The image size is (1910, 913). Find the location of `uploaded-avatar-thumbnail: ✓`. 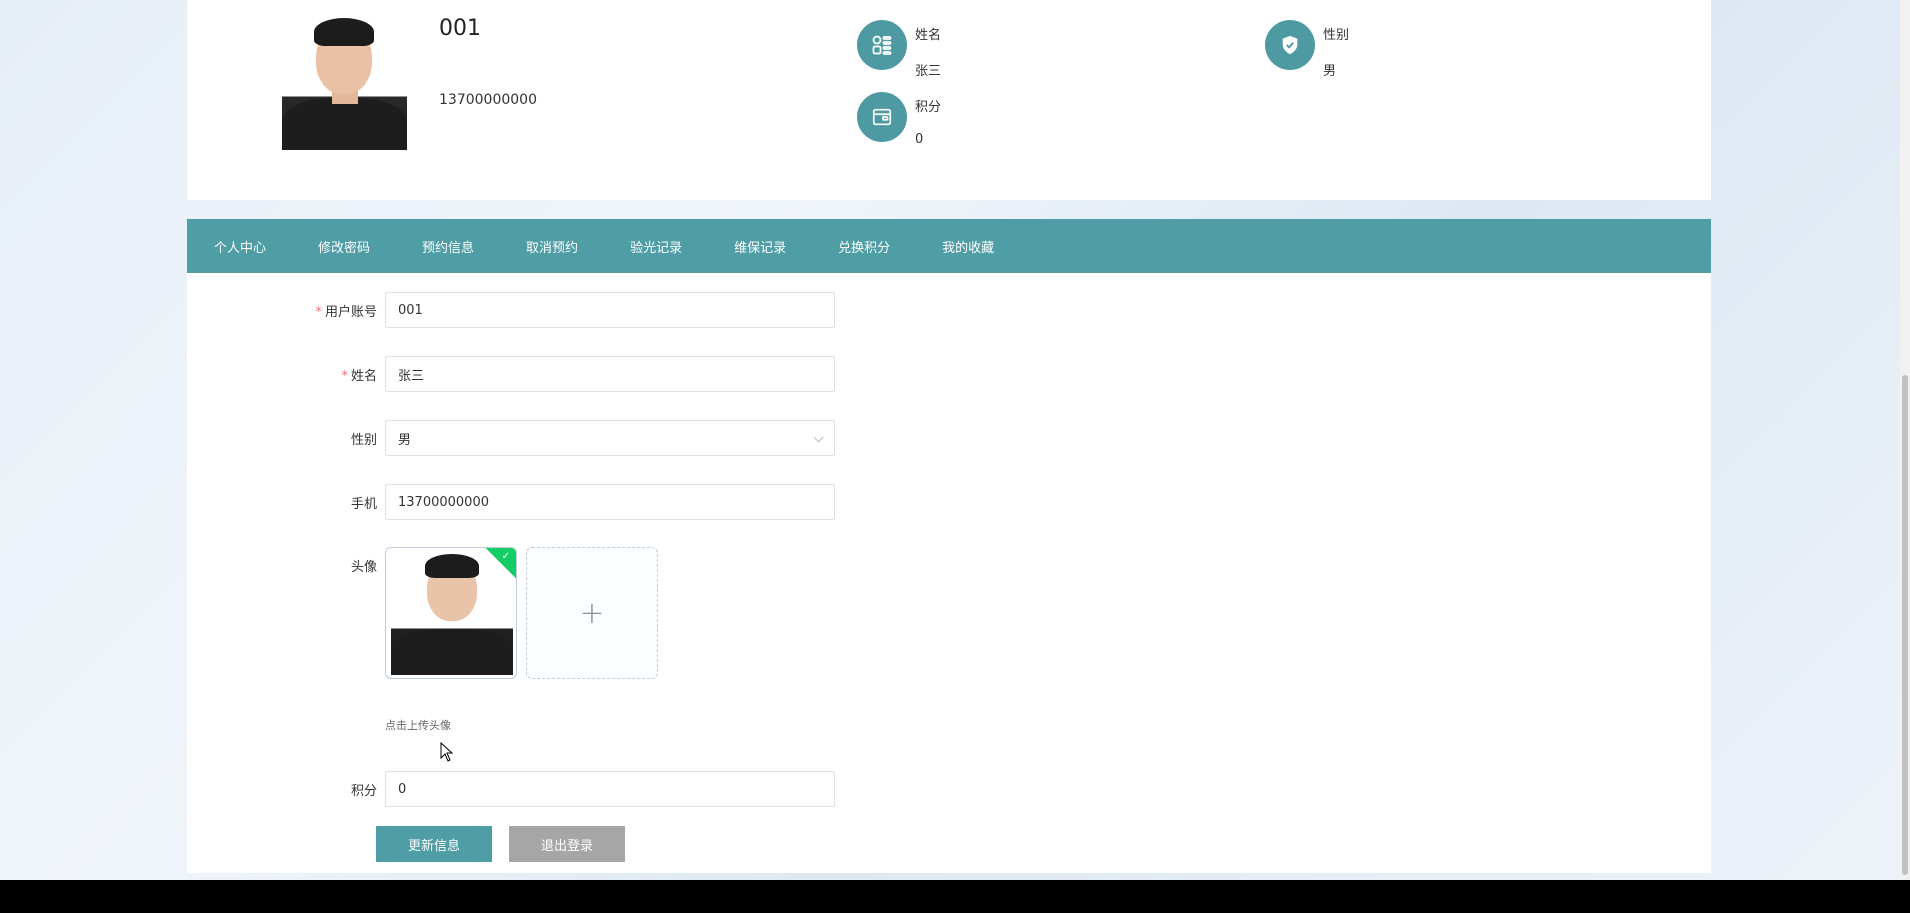

uploaded-avatar-thumbnail: ✓ is located at coordinates (451, 613).